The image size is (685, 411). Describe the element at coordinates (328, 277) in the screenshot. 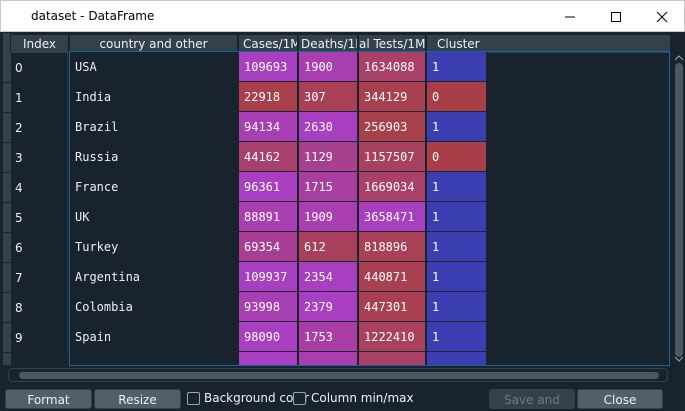

I see `cell-deaths: 2354` at that location.